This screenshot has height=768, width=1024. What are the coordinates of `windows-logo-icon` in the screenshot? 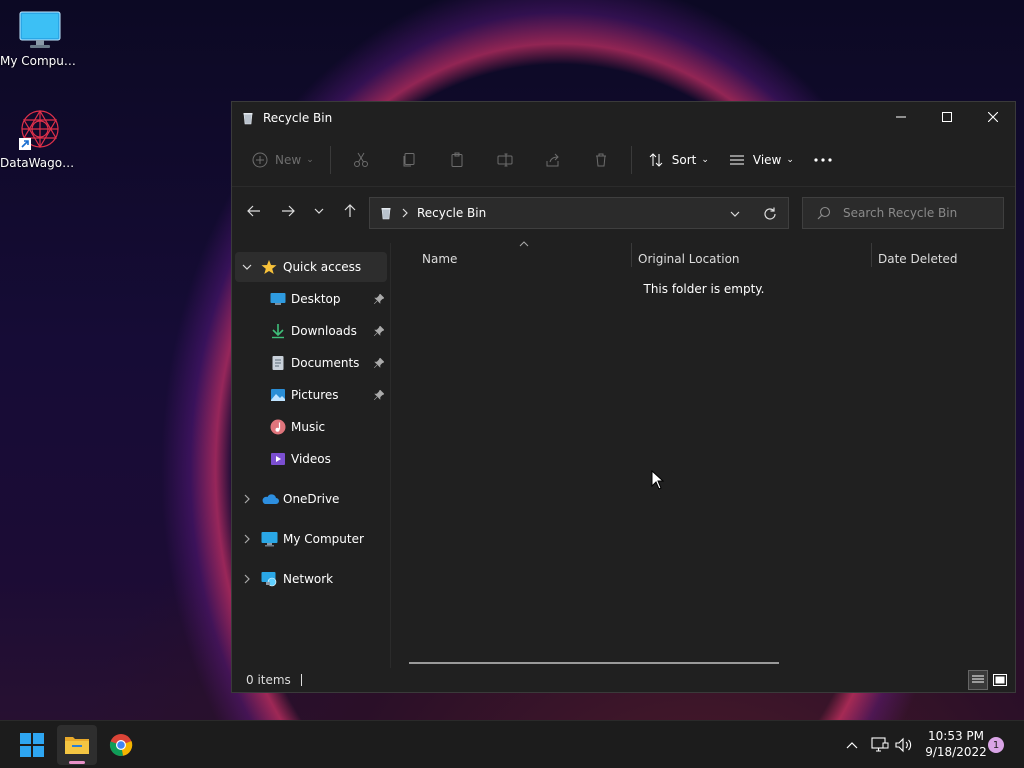 It's located at (32, 745).